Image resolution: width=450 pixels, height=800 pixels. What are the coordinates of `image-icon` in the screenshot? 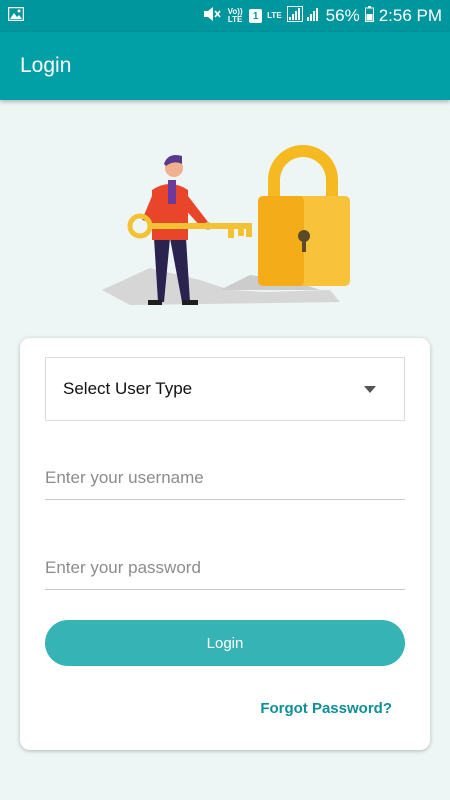 It's located at (16, 16).